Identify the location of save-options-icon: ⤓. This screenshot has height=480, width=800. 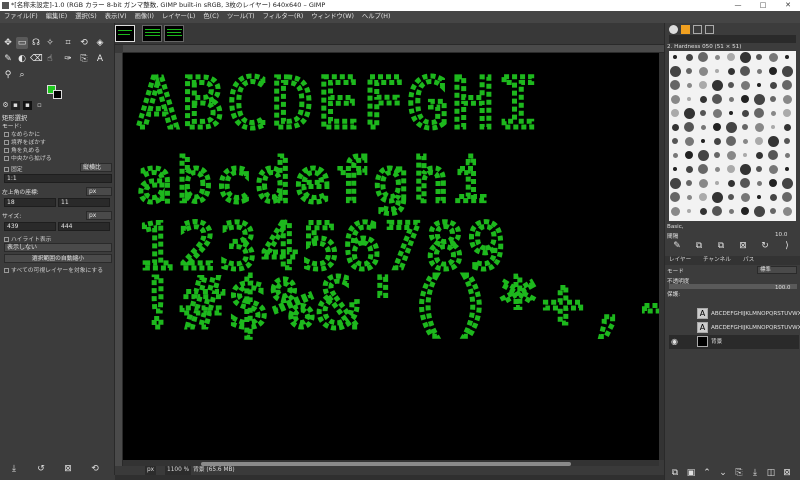
(14, 469).